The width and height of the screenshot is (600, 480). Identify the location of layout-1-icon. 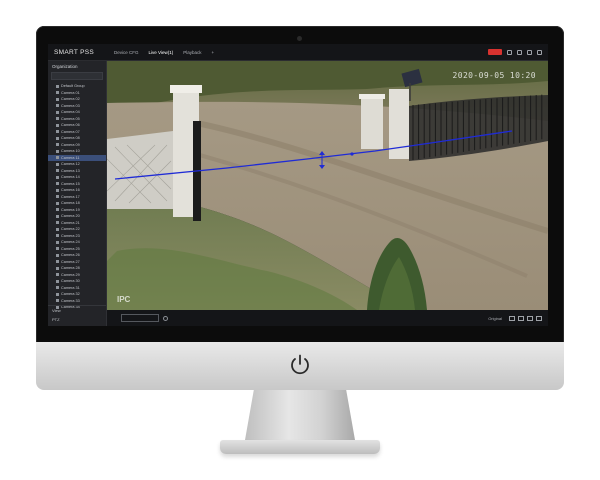
(512, 318).